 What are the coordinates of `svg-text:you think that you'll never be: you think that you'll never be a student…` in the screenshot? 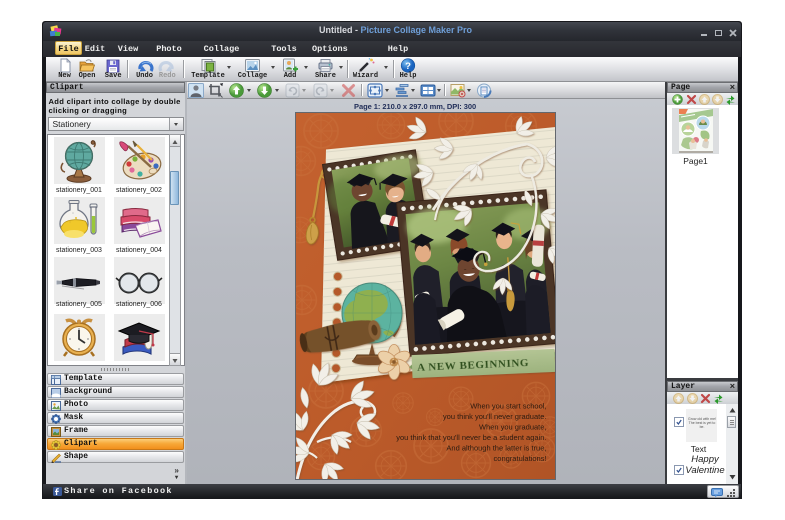 It's located at (471, 437).